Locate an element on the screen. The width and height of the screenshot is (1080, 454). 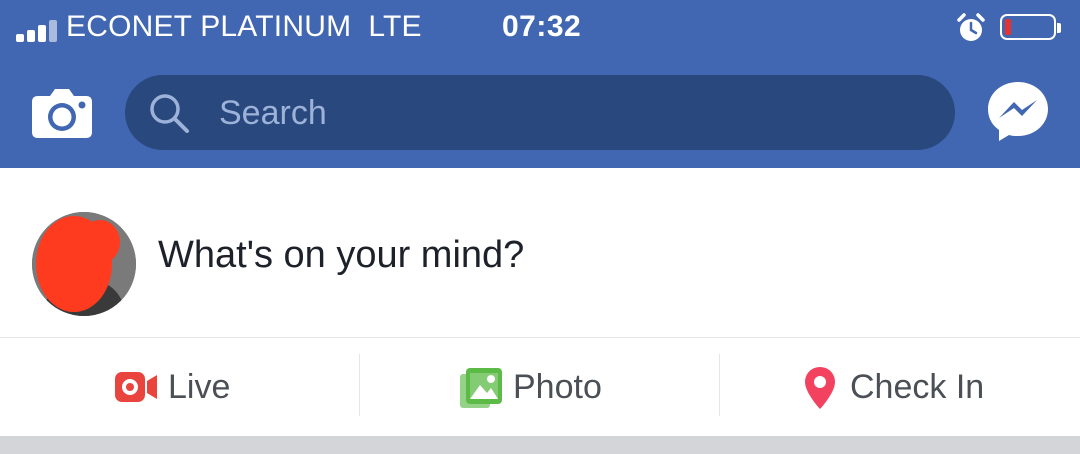
photo-icon is located at coordinates (481, 388).